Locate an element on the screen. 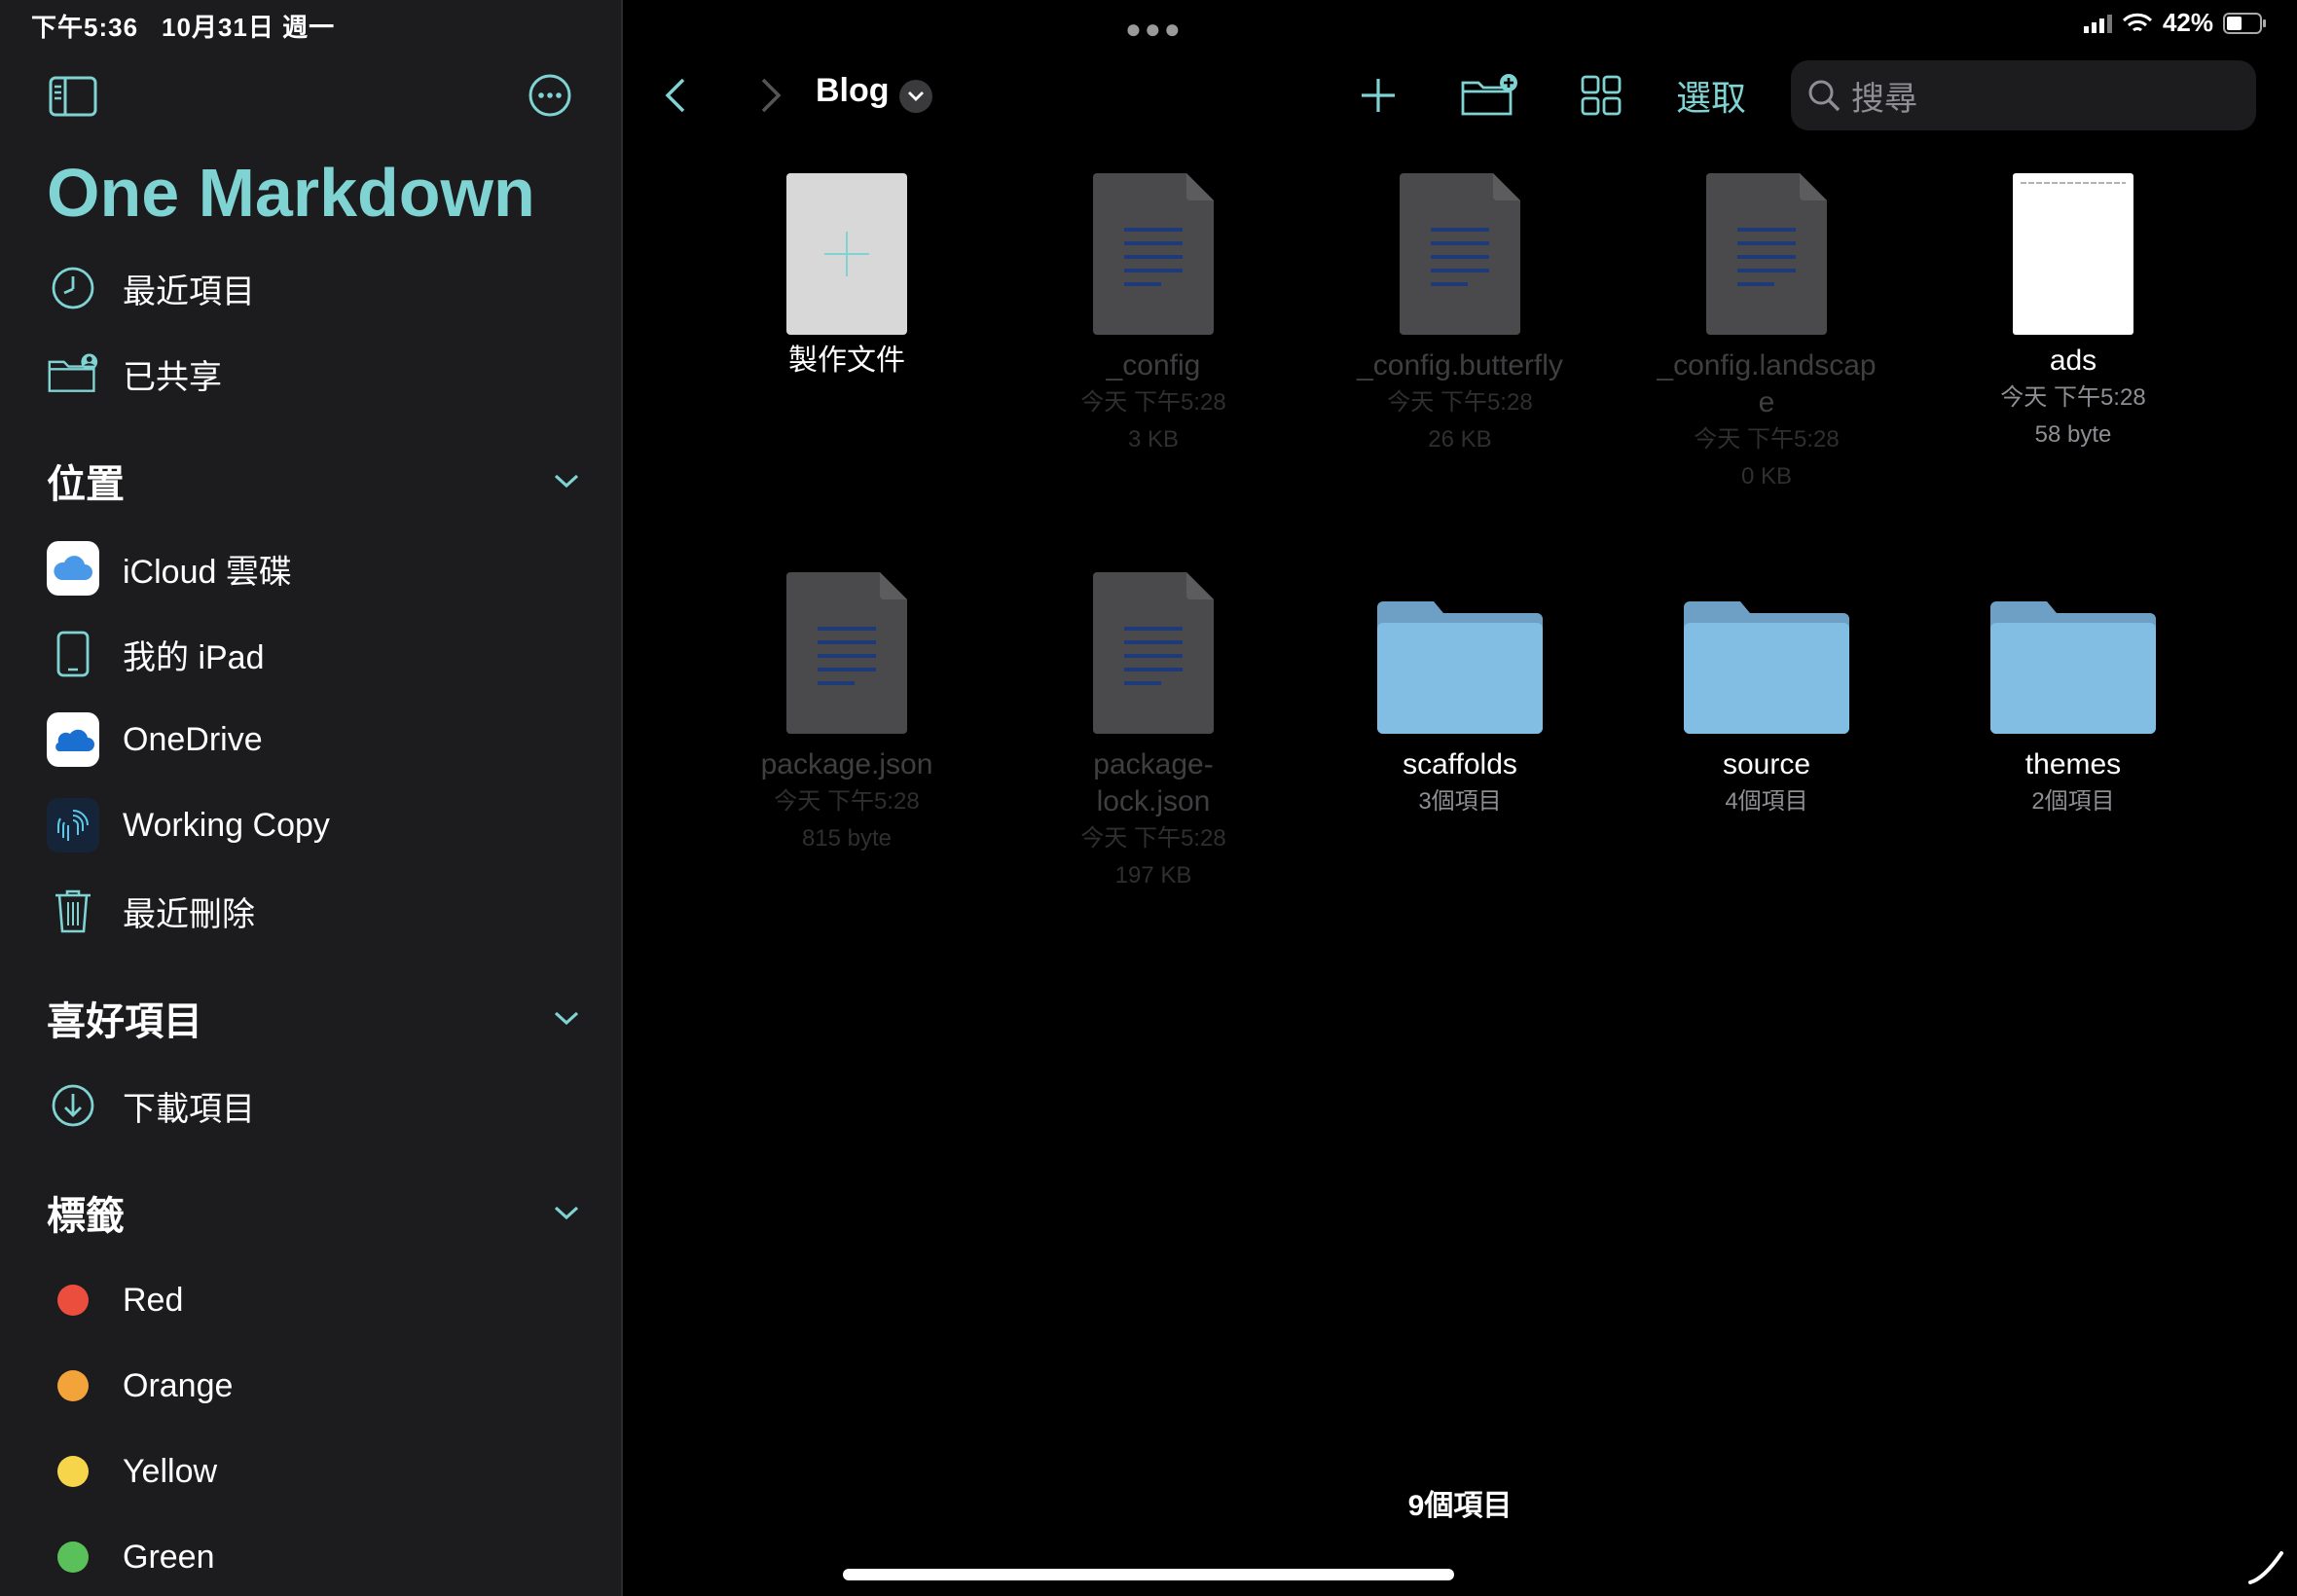 The image size is (2297, 1596). onedrive-icon is located at coordinates (74, 740).